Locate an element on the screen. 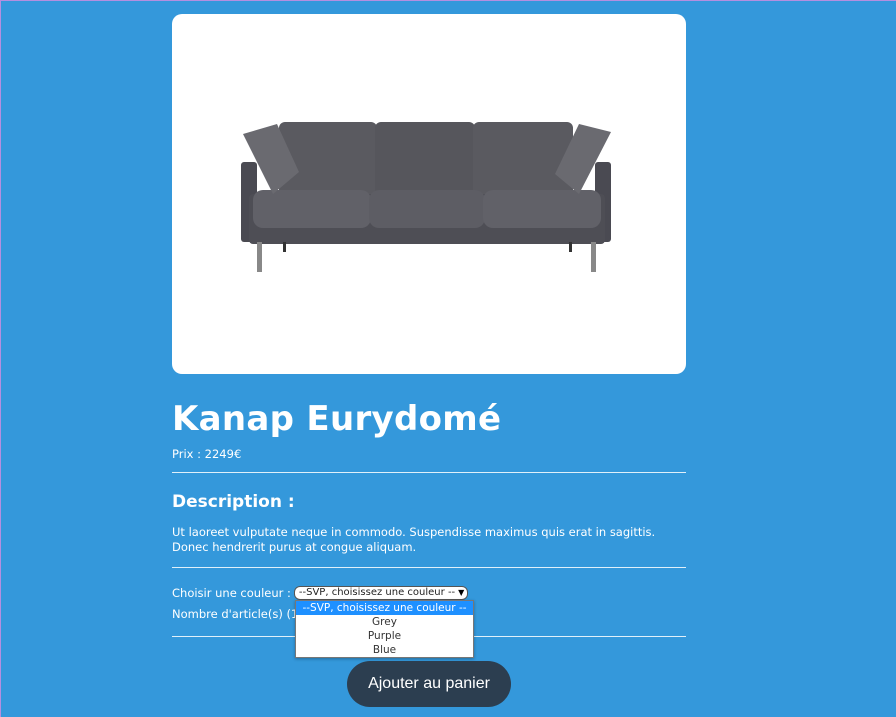 Image resolution: width=896 pixels, height=717 pixels. product-title: Kanap Eurydomé is located at coordinates (337, 419).